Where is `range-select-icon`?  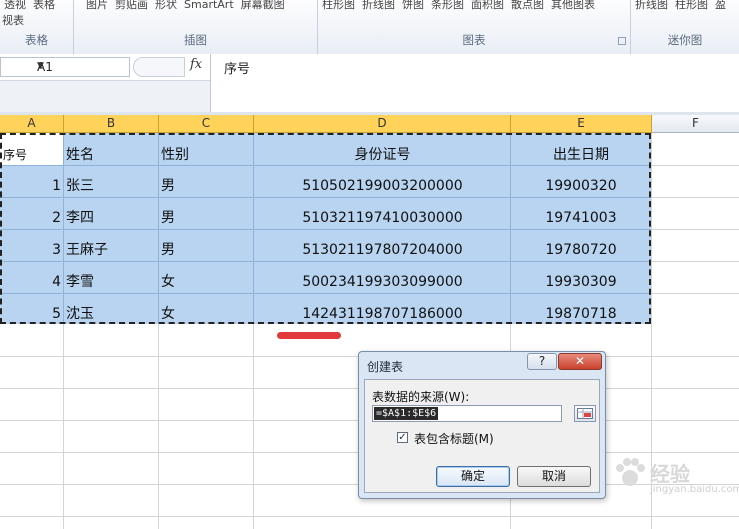
range-select-icon is located at coordinates (585, 413).